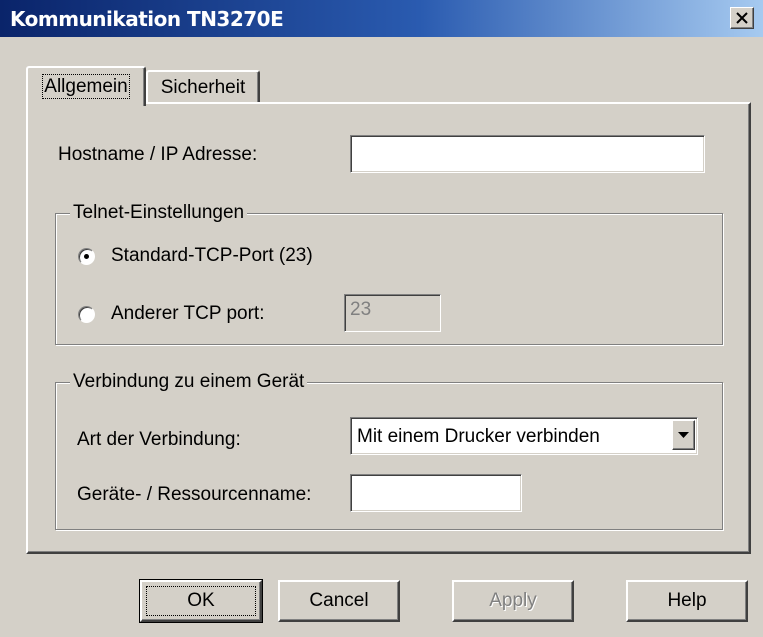 This screenshot has width=763, height=637. What do you see at coordinates (361, 309) in the screenshot?
I see `other-port-value: 23` at bounding box center [361, 309].